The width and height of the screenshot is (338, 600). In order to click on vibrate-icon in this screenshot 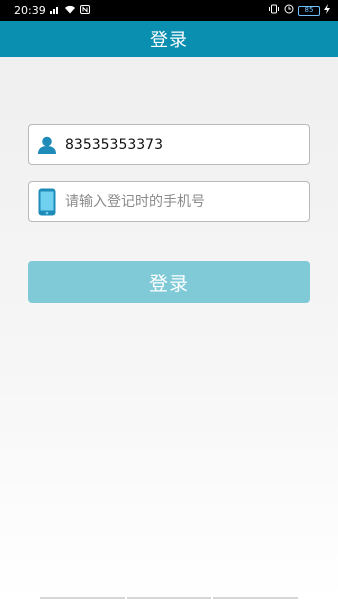, I will do `click(274, 10)`.